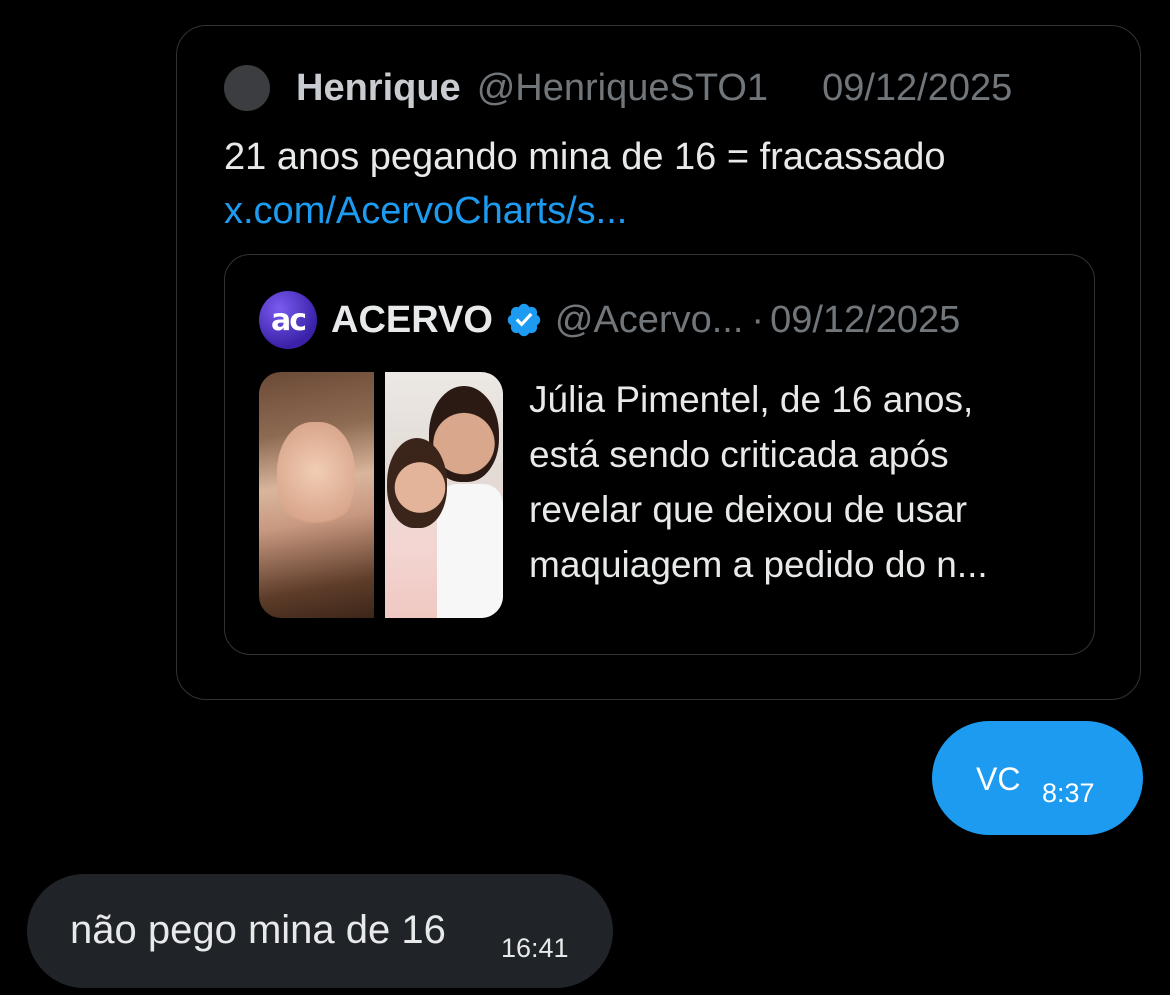 The width and height of the screenshot is (1170, 995). Describe the element at coordinates (998, 779) in the screenshot. I see `message-text: VC` at that location.